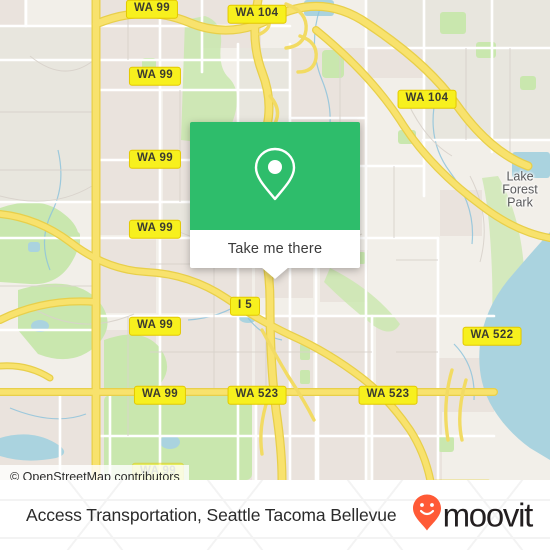 The width and height of the screenshot is (550, 550). I want to click on shield-wa-99-upper: WA 99, so click(155, 76).